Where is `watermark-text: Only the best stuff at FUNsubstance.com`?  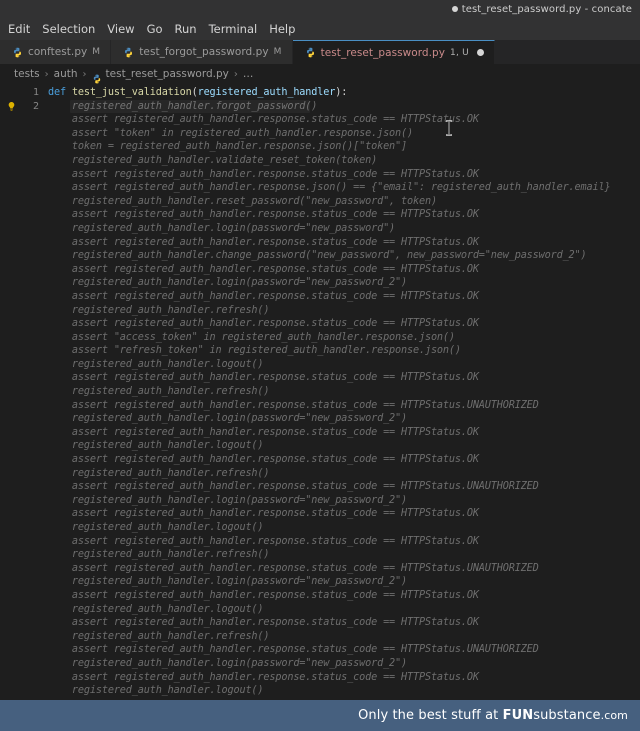 watermark-text: Only the best stuff at FUNsubstance.com is located at coordinates (493, 715).